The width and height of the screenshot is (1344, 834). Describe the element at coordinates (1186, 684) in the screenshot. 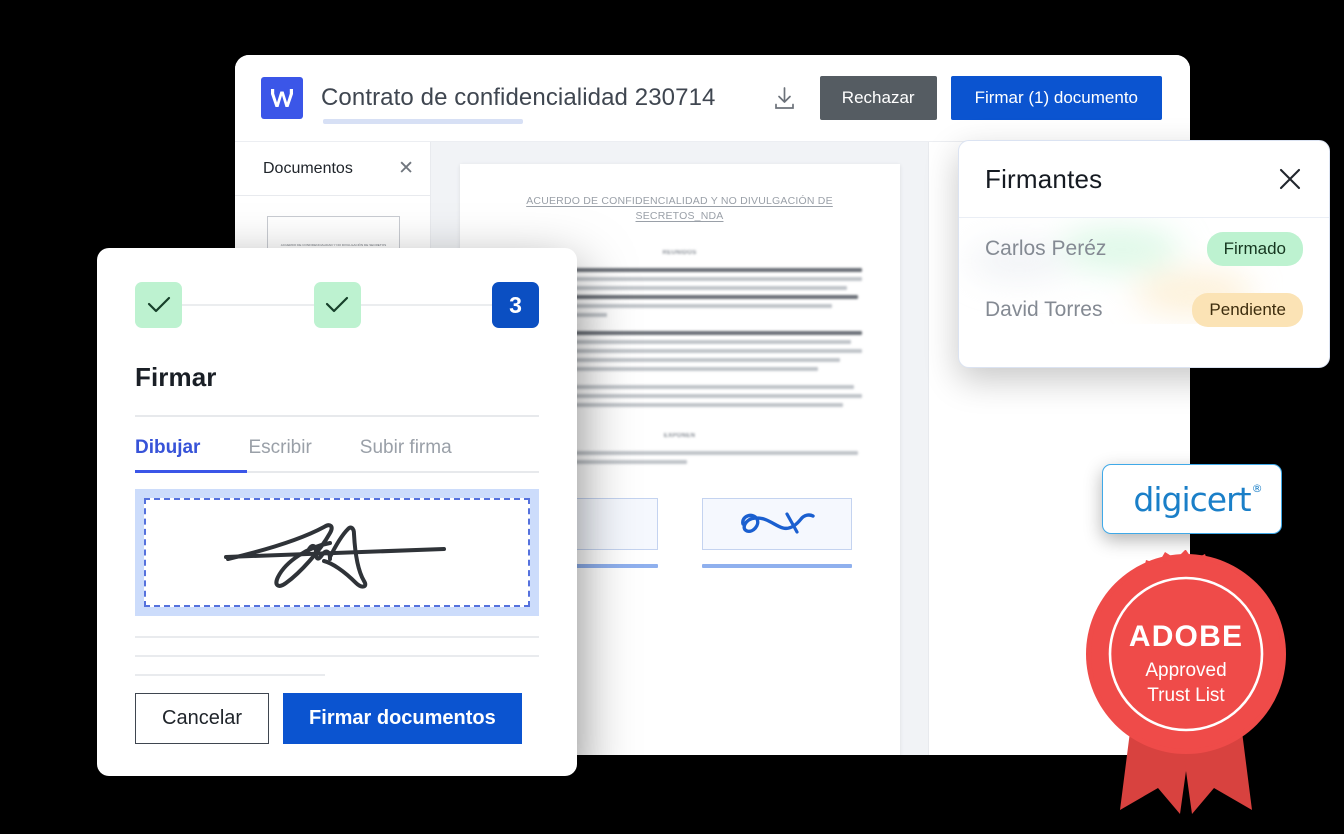

I see `adobe-trust-seal: ADOBE Approved Trust List` at that location.